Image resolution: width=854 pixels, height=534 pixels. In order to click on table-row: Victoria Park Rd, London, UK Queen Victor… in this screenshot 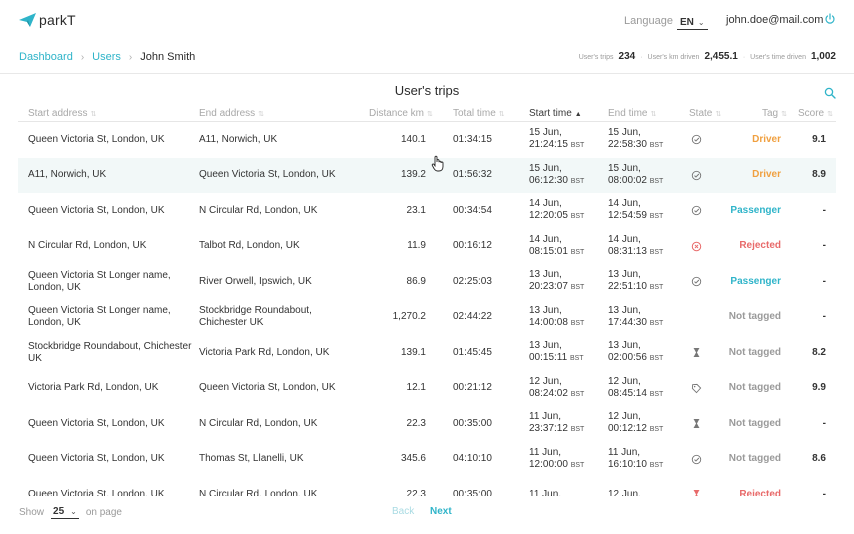, I will do `click(427, 389)`.